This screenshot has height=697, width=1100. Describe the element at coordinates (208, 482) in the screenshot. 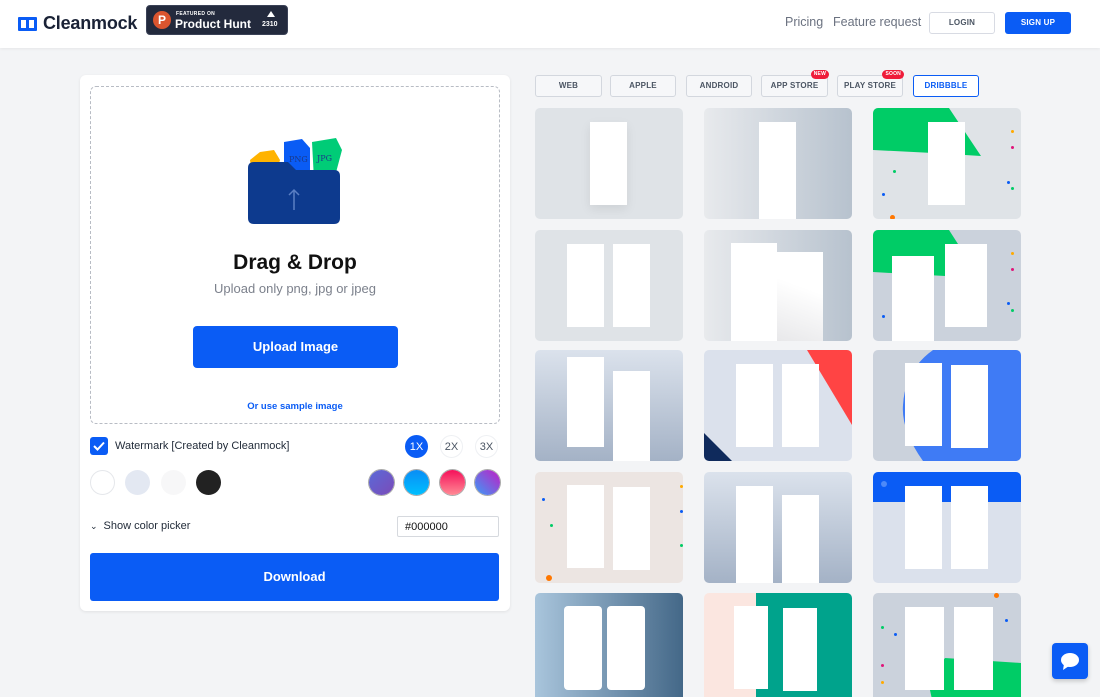

I see `swatch-black` at that location.